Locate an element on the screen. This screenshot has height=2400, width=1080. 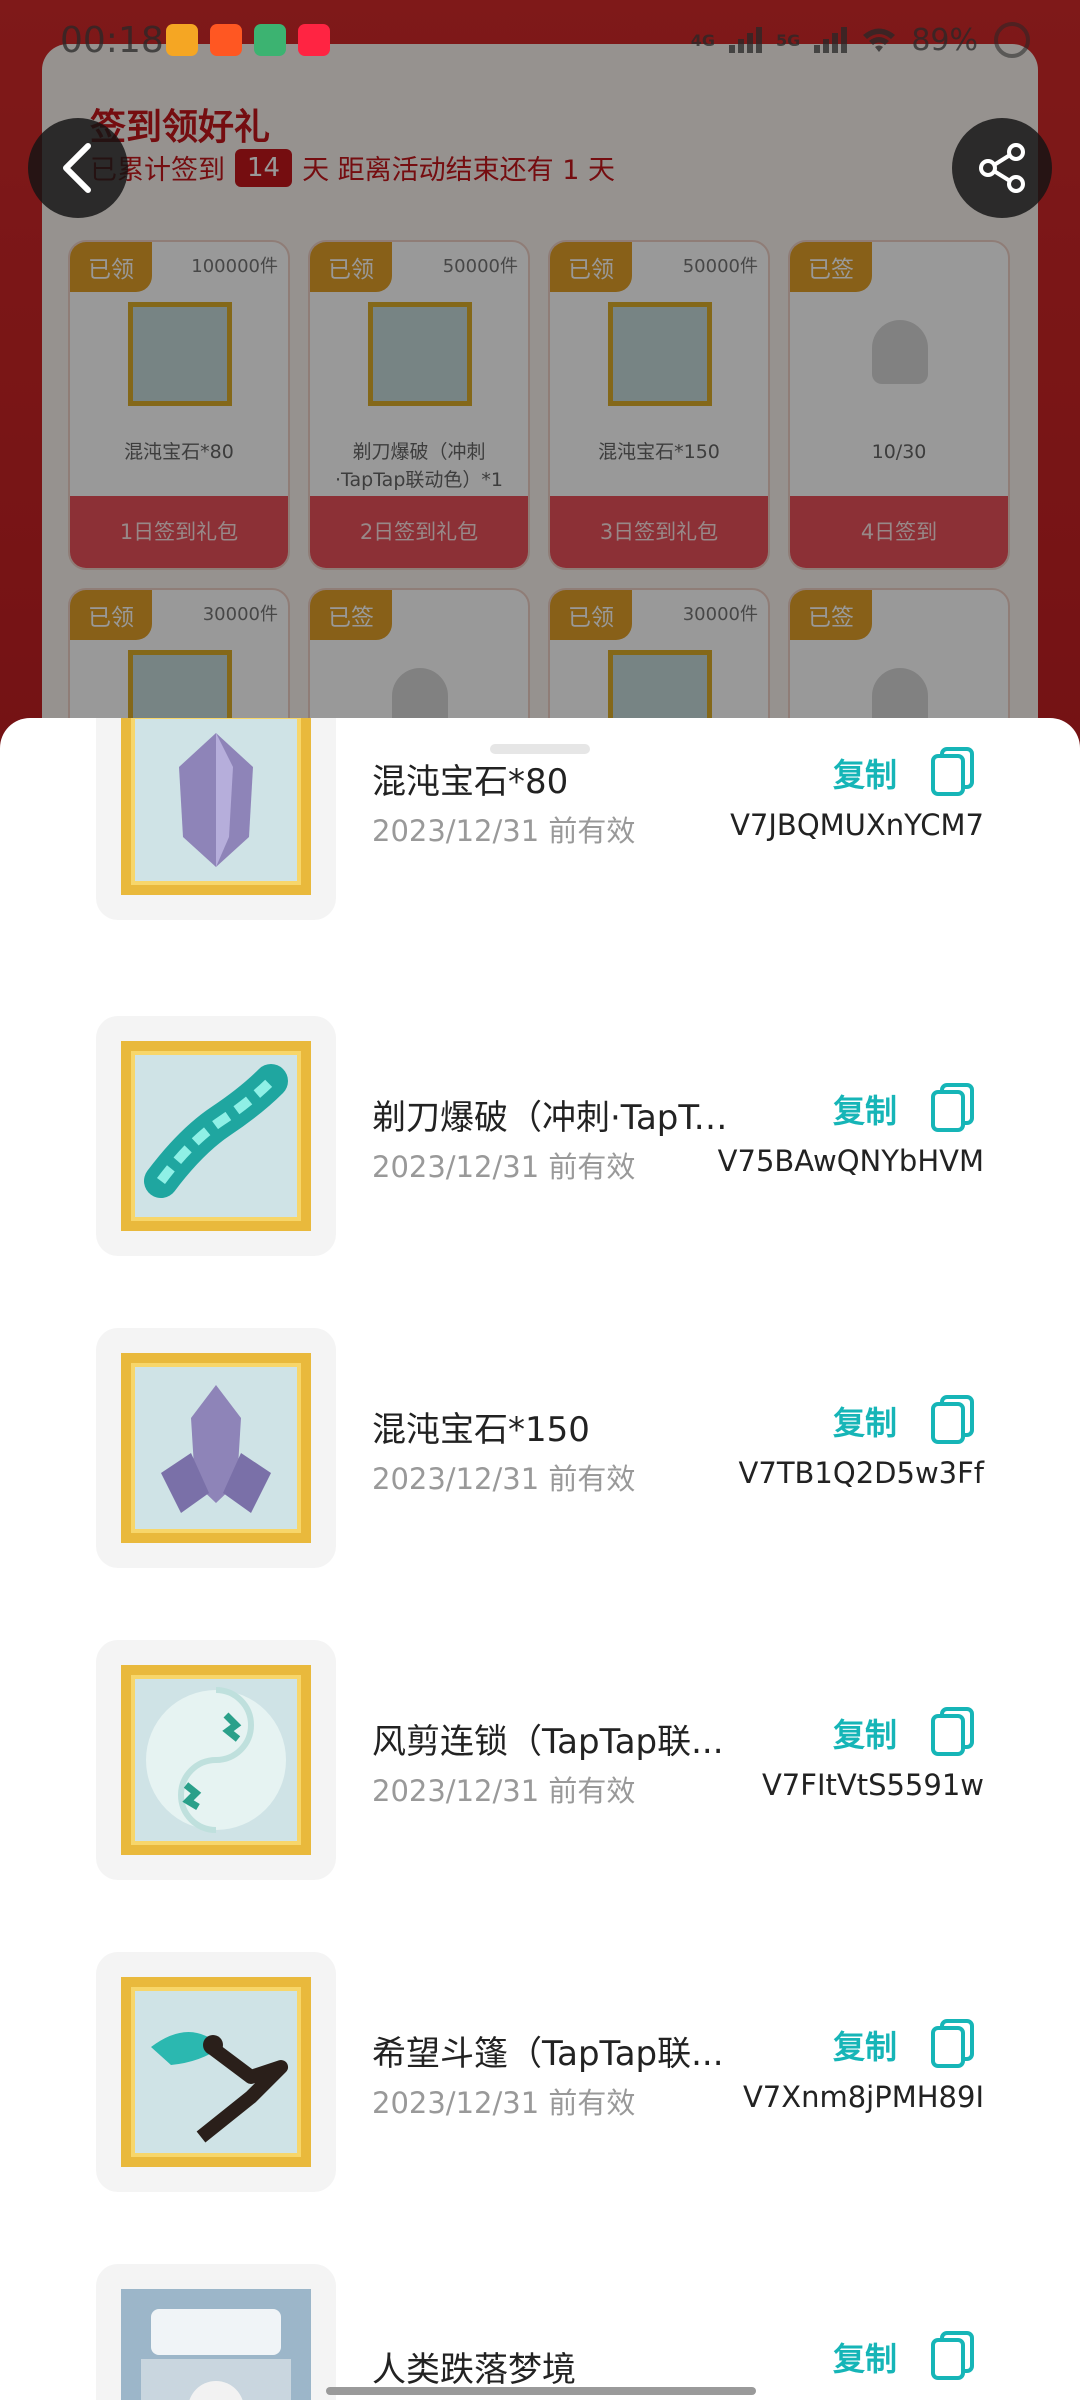
gesture-bar is located at coordinates (541, 2391).